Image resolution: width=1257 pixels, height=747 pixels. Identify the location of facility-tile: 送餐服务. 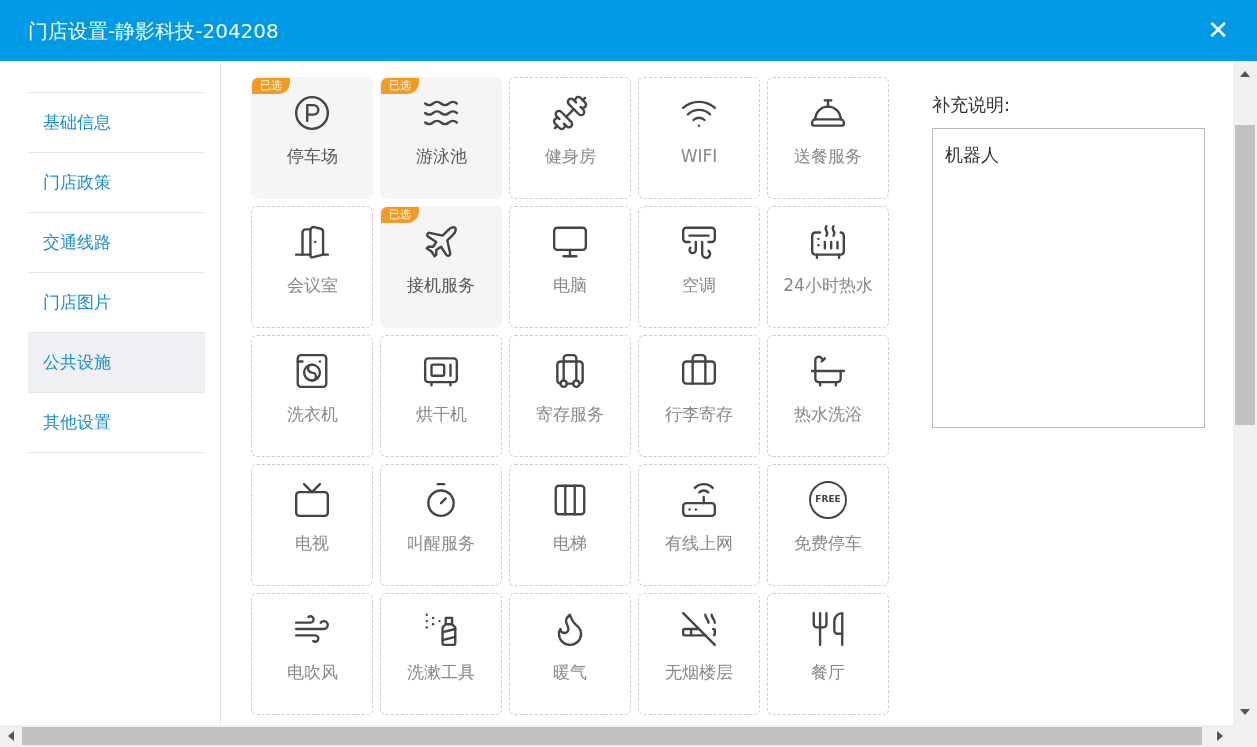
(828, 138).